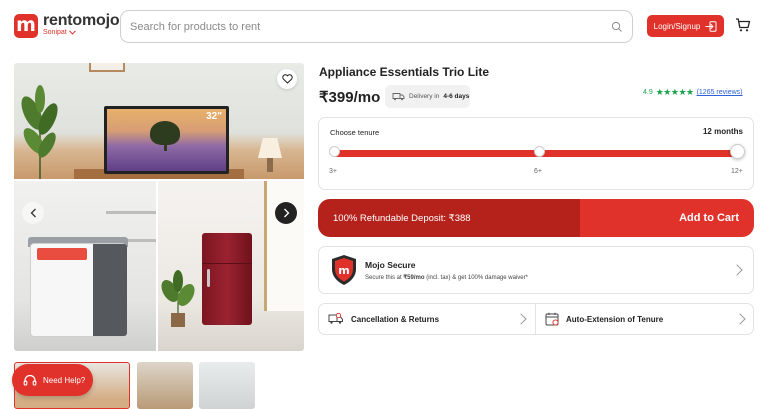 This screenshot has width=768, height=409. Describe the element at coordinates (78, 290) in the screenshot. I see `washing-machine` at that location.